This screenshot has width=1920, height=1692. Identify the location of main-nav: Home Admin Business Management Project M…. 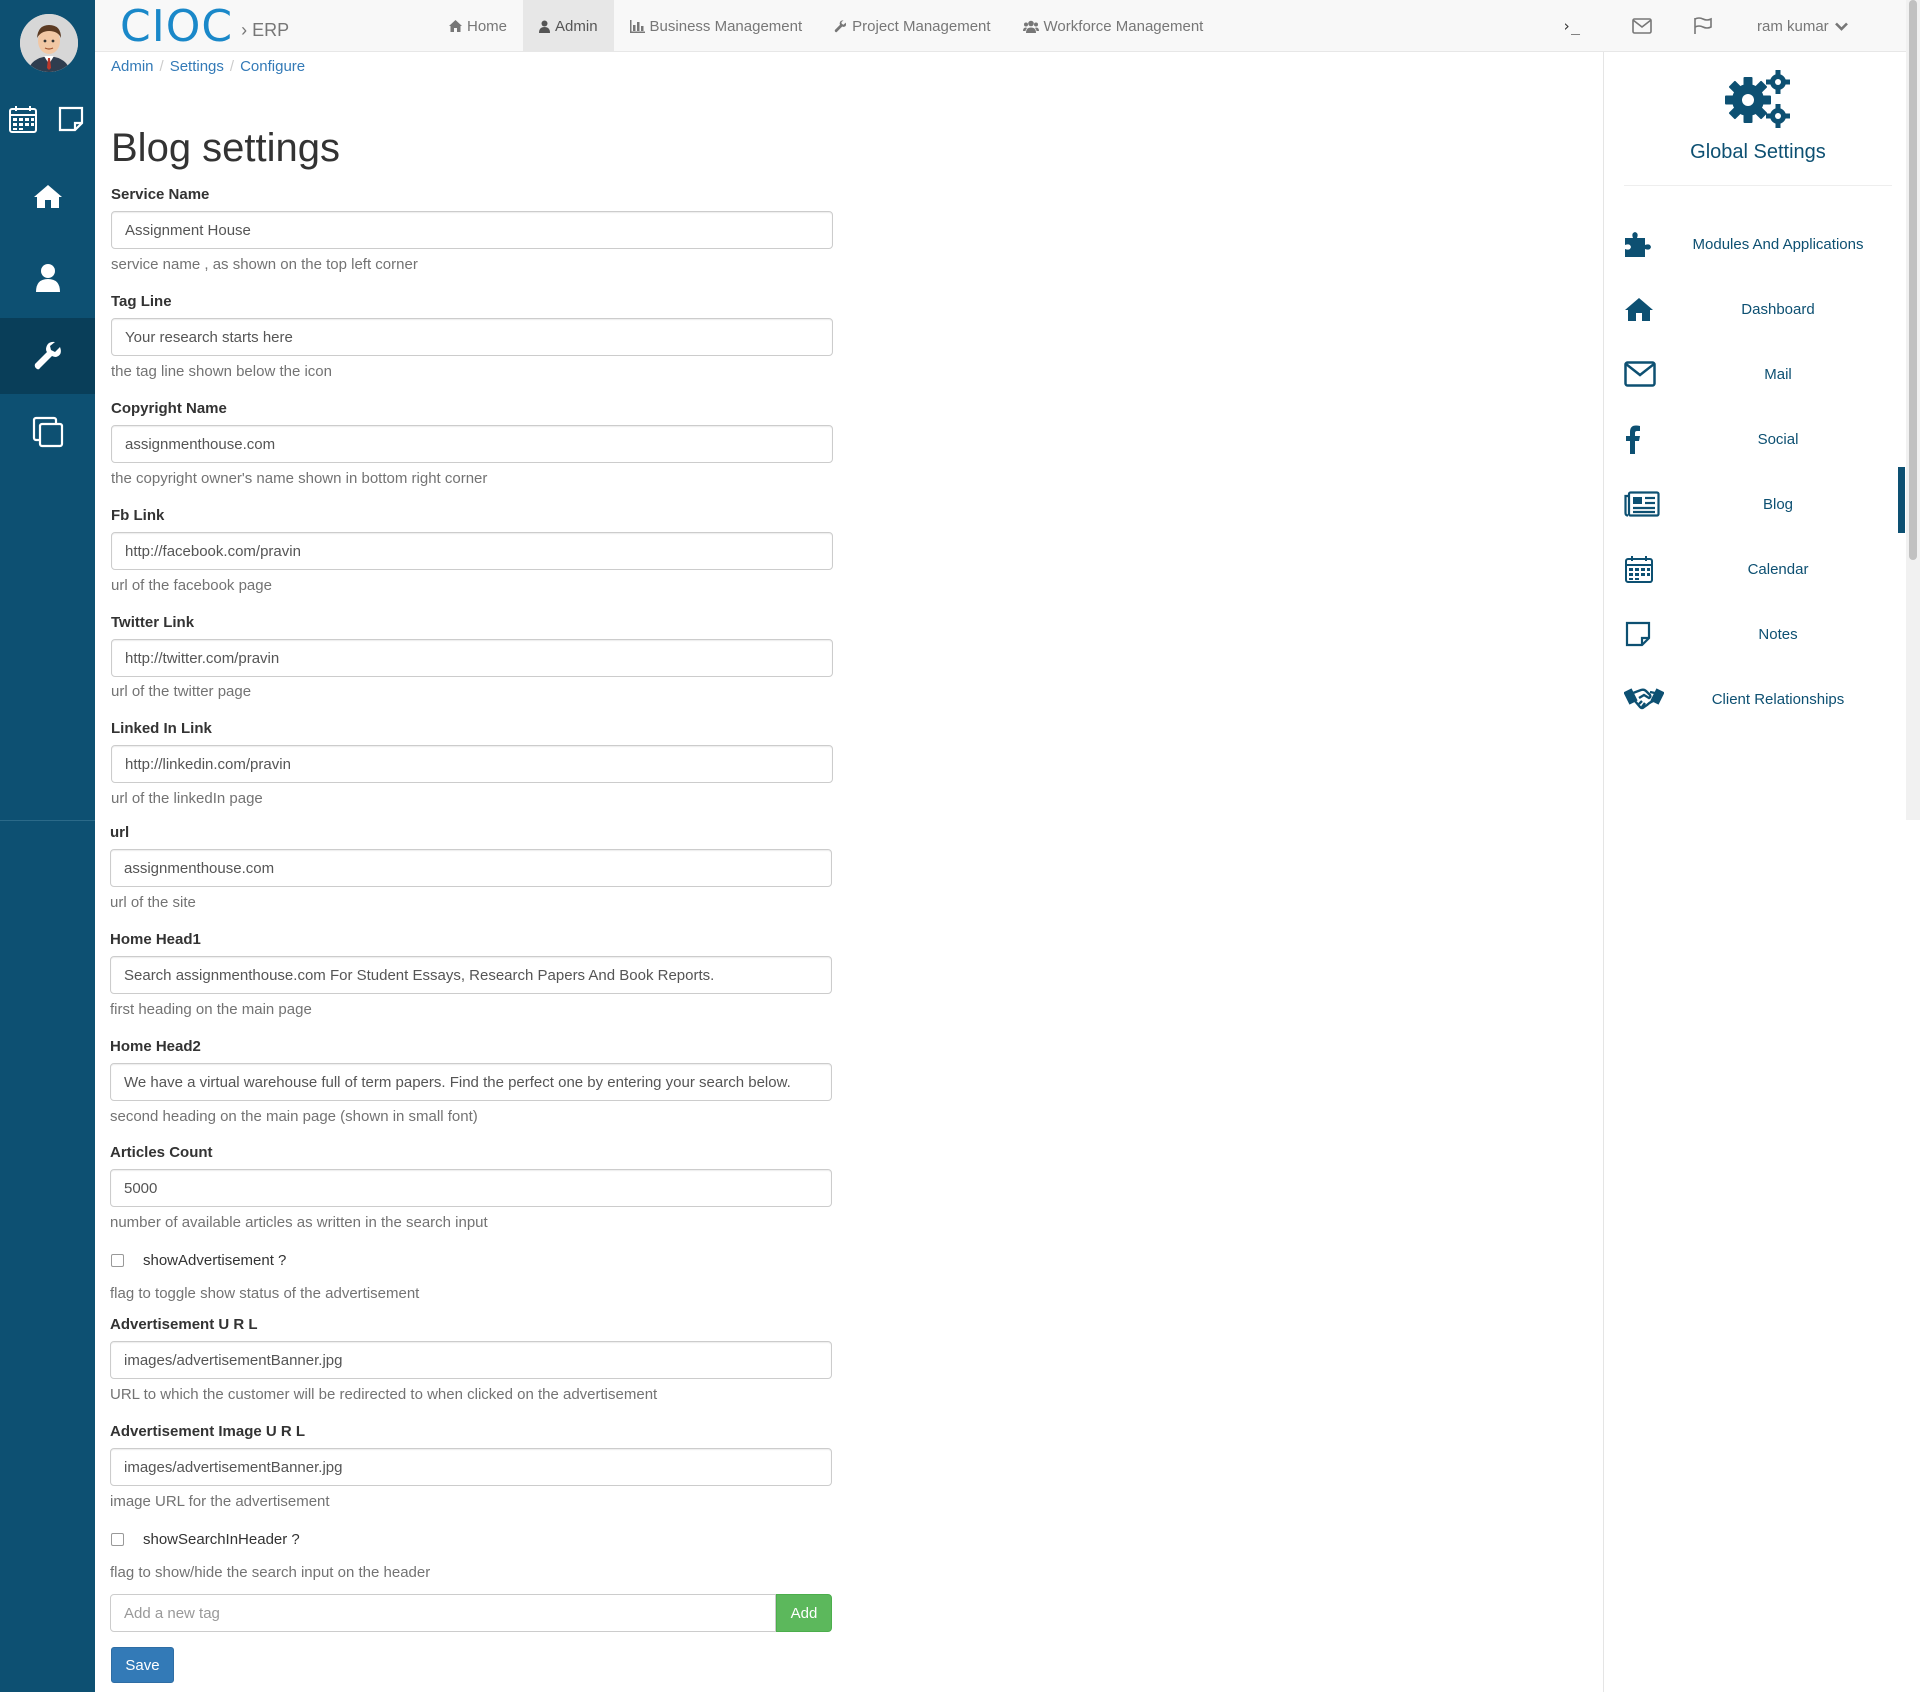
(826, 26).